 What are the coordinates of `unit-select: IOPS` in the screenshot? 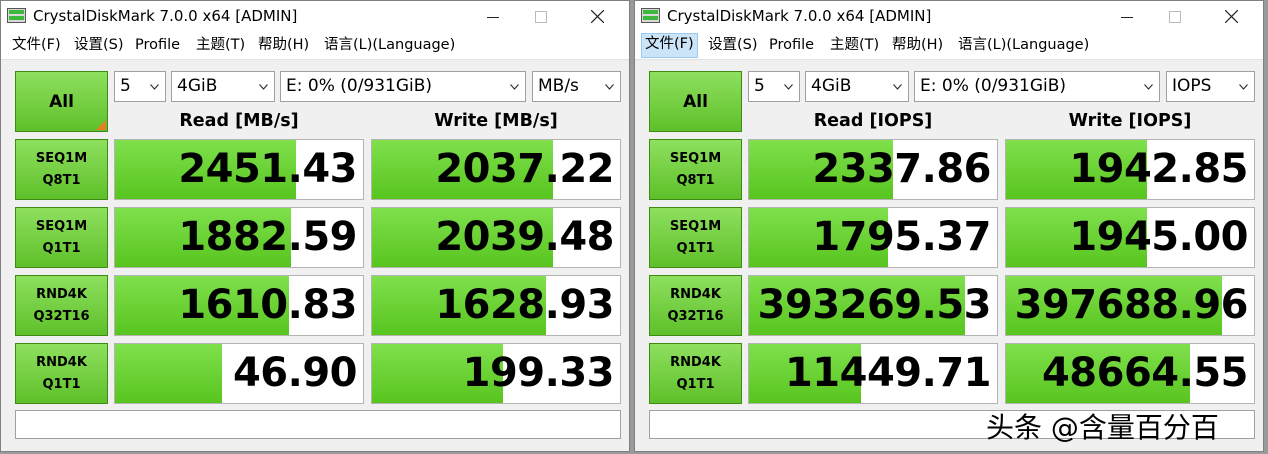 It's located at (1210, 86).